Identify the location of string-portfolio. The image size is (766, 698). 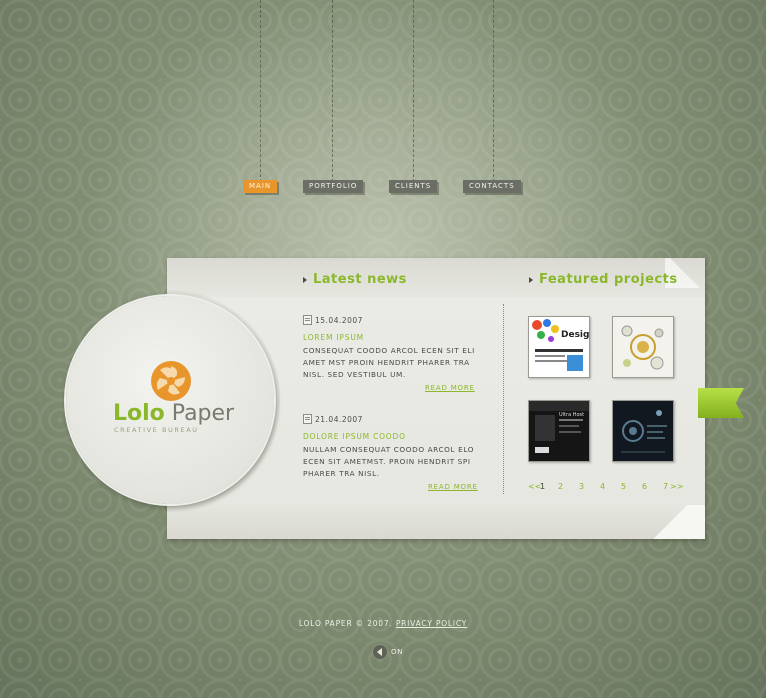
(332, 91).